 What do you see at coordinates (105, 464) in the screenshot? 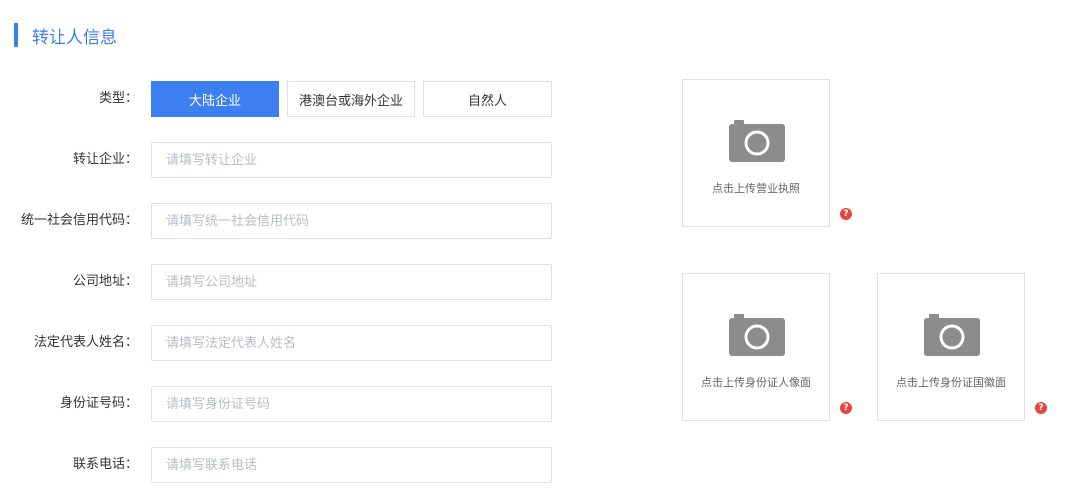
I see `phone-label: 联系电话：` at bounding box center [105, 464].